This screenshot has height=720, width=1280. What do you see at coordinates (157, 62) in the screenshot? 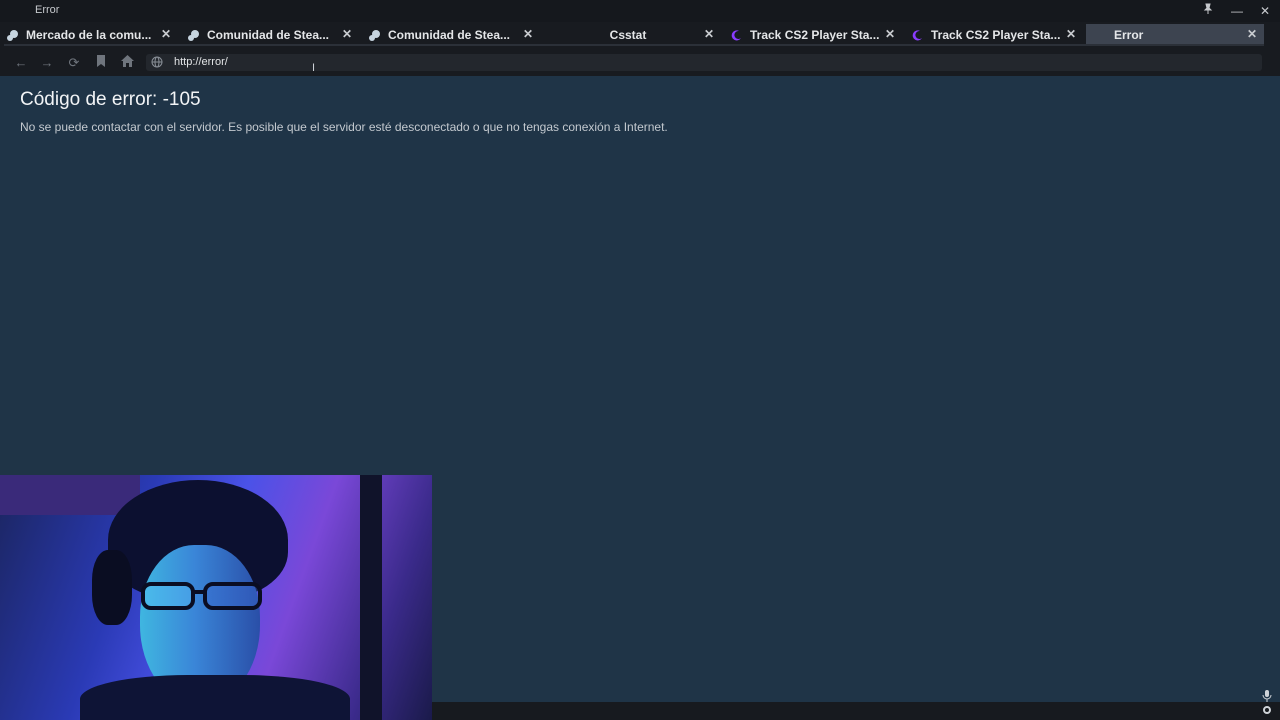
I see `globe-icon` at bounding box center [157, 62].